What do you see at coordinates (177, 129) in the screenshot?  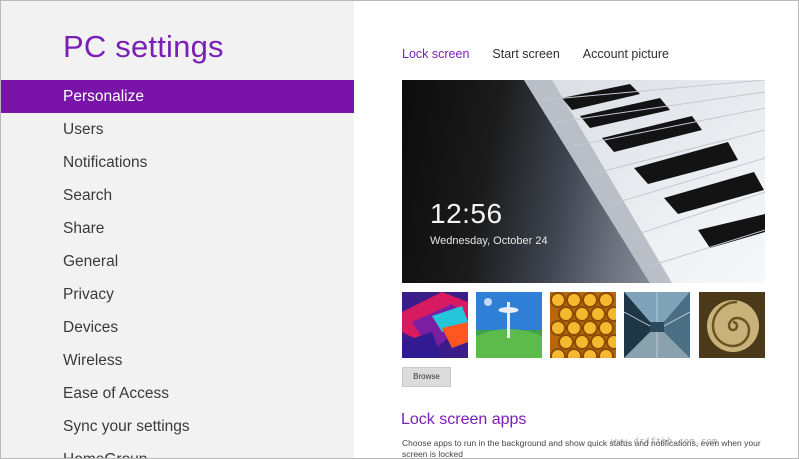 I see `sidebar-item-users: Users` at bounding box center [177, 129].